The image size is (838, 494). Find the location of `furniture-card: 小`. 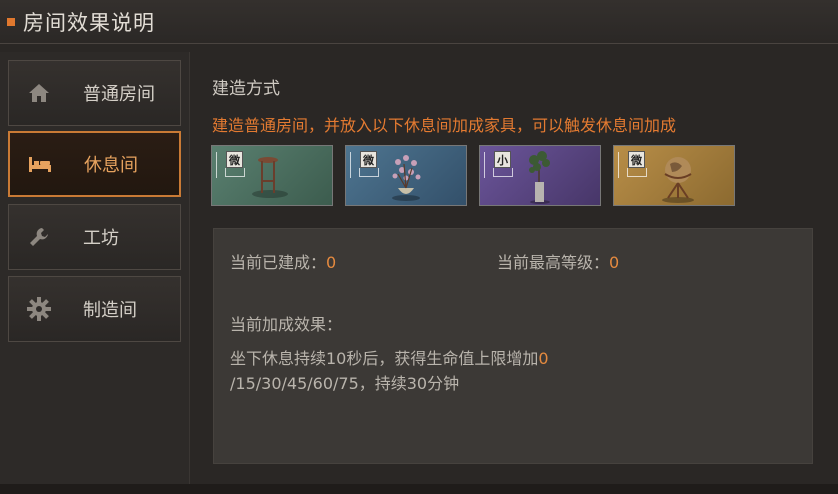

furniture-card: 小 is located at coordinates (540, 175).